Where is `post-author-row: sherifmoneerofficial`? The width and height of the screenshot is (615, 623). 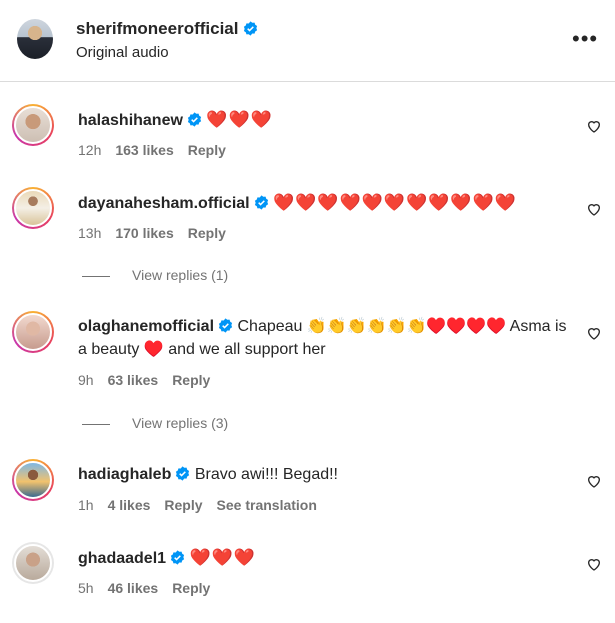 post-author-row: sherifmoneerofficial is located at coordinates (167, 29).